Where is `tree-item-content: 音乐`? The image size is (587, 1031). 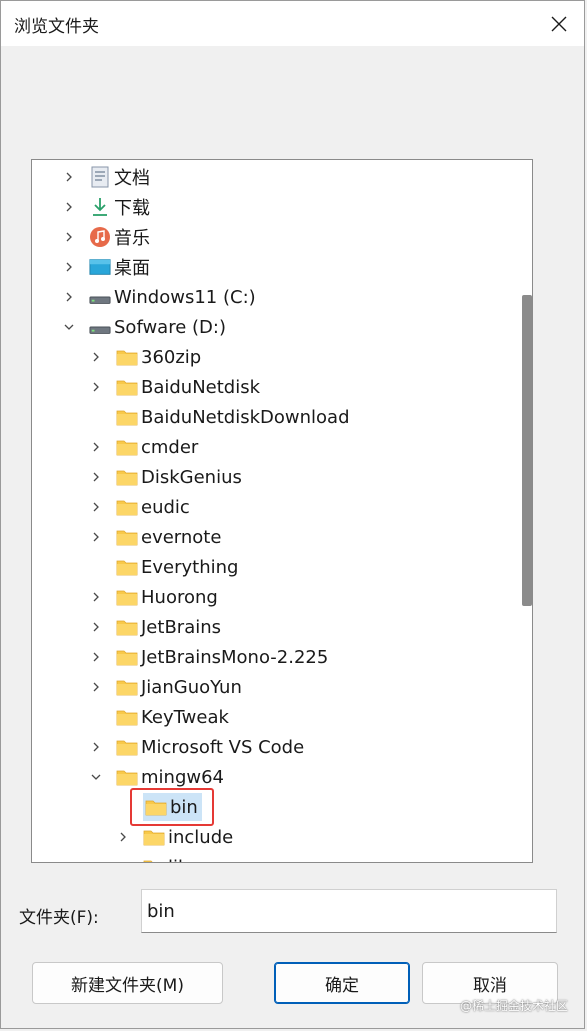 tree-item-content: 音乐 is located at coordinates (119, 237).